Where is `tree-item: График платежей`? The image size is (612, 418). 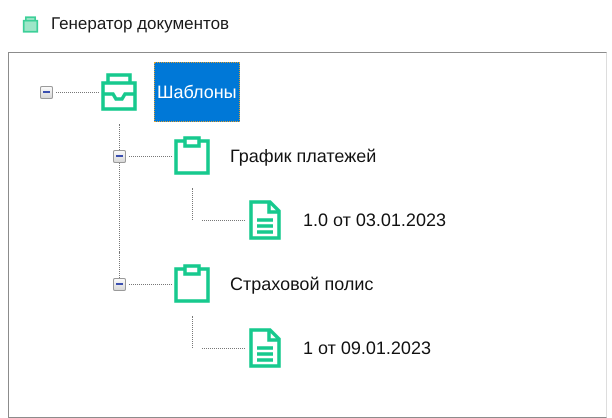 tree-item: График платежей is located at coordinates (303, 156).